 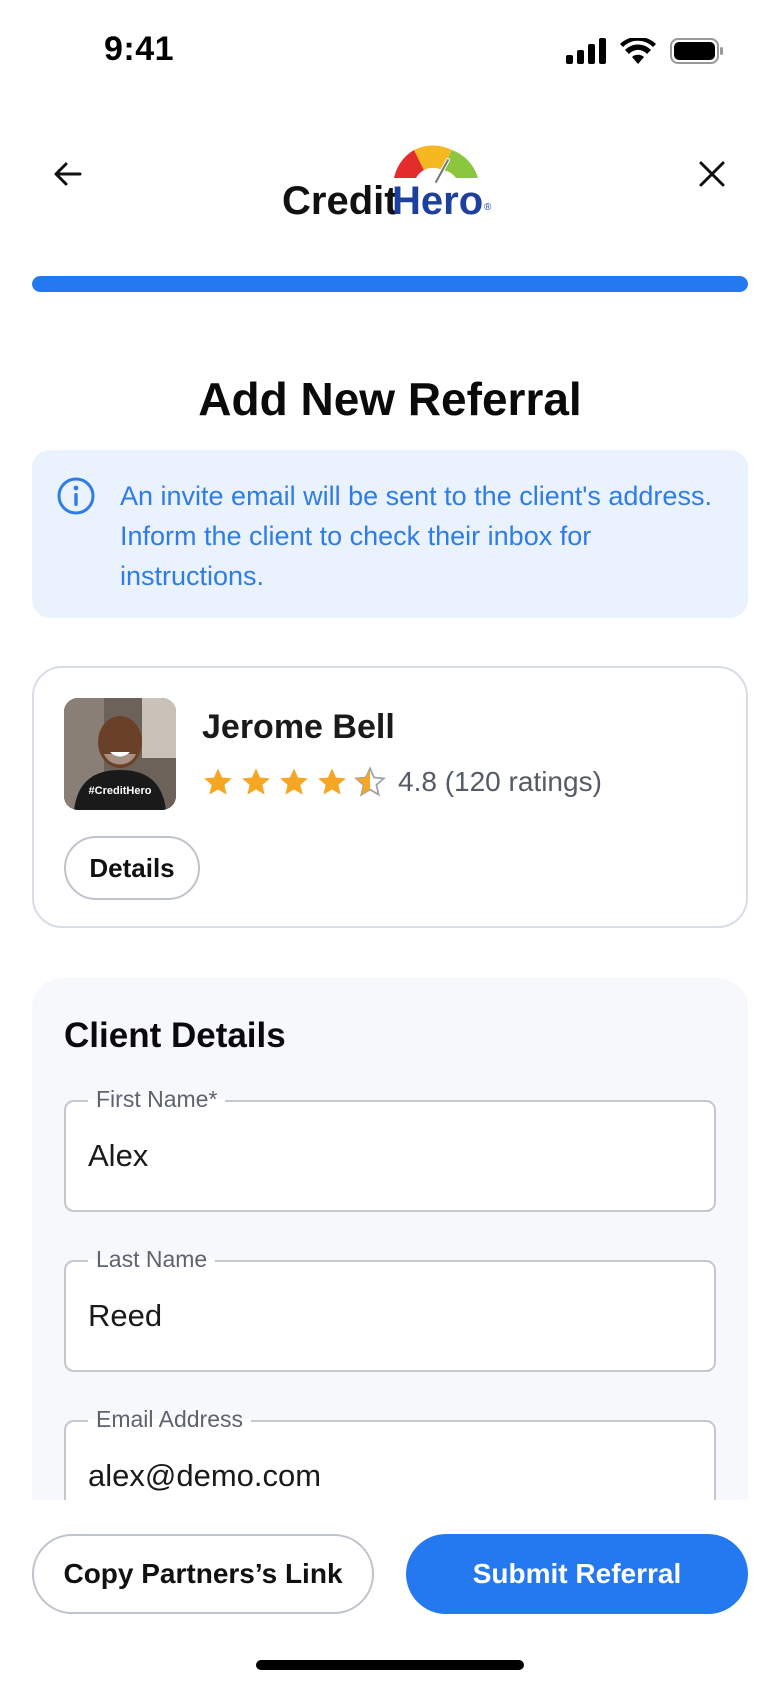 I want to click on back-button, so click(x=68, y=174).